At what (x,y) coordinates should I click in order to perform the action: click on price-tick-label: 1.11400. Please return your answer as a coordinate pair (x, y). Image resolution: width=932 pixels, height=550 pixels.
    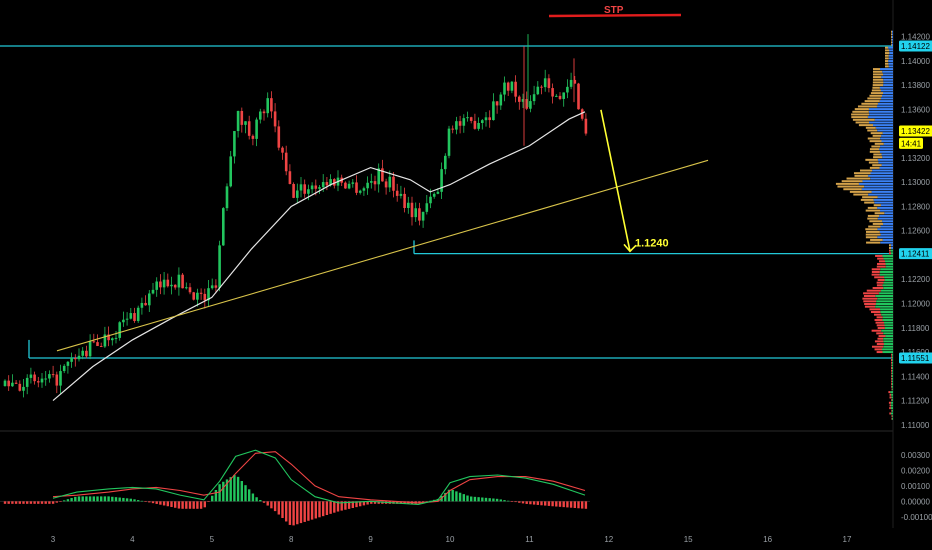
    Looking at the image, I should click on (915, 376).